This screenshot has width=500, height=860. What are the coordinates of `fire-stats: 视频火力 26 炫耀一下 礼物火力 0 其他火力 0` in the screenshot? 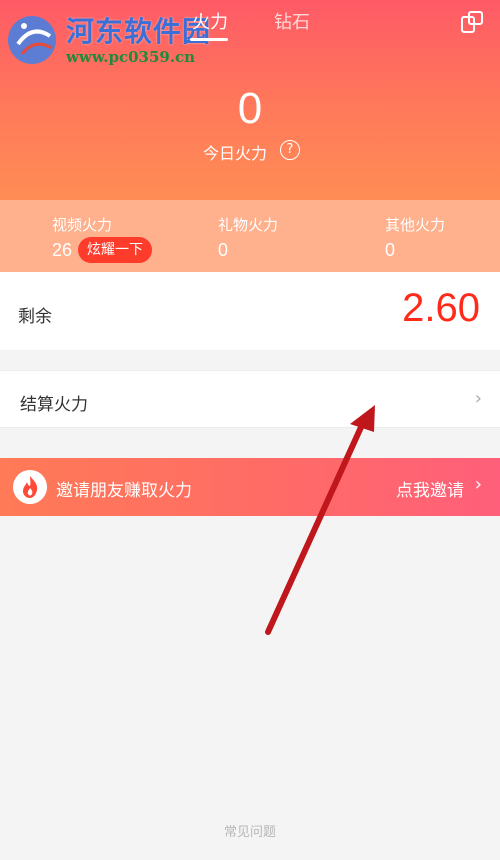 It's located at (250, 236).